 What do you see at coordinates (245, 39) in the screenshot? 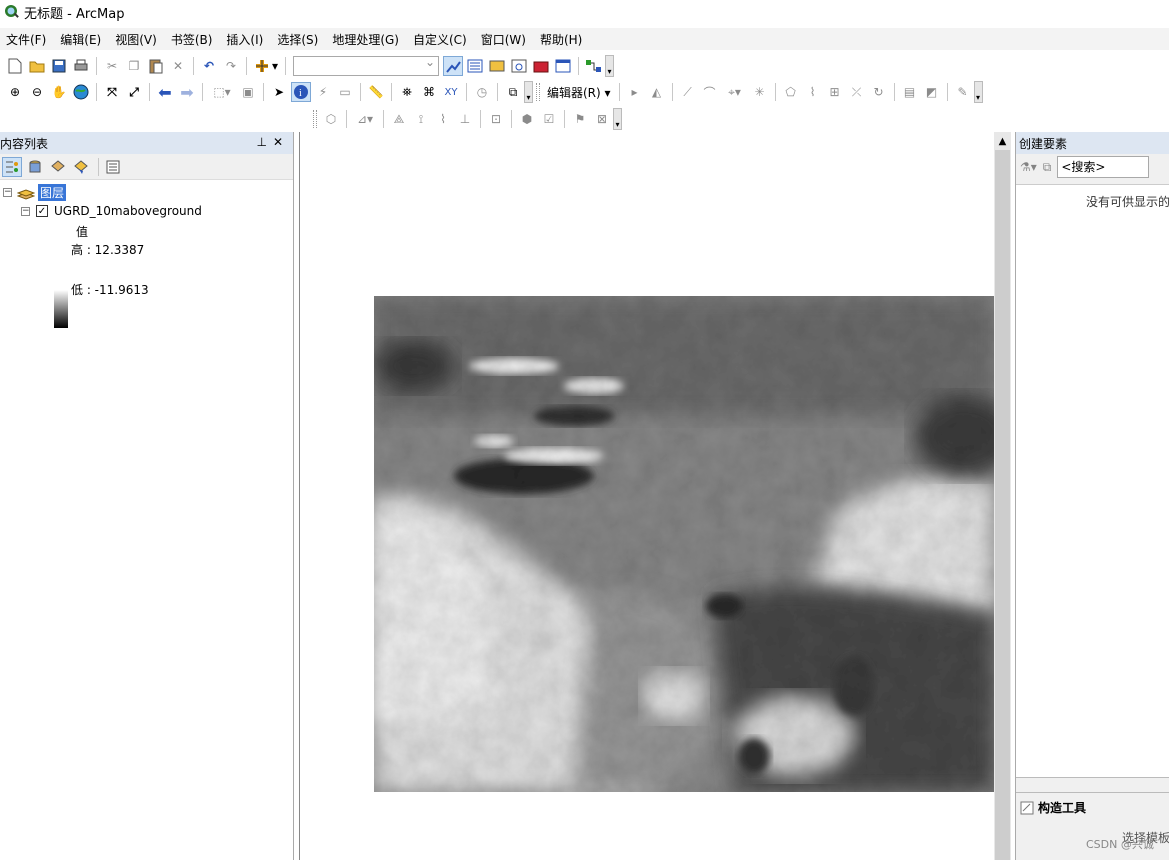
I see `menu-insert: 插入(I)` at bounding box center [245, 39].